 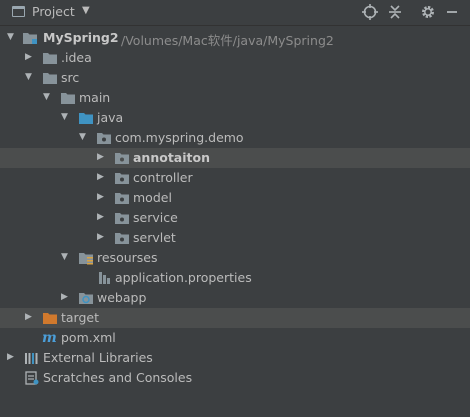 What do you see at coordinates (235, 338) in the screenshot?
I see `tree-row-pom-xml: m pom.xml` at bounding box center [235, 338].